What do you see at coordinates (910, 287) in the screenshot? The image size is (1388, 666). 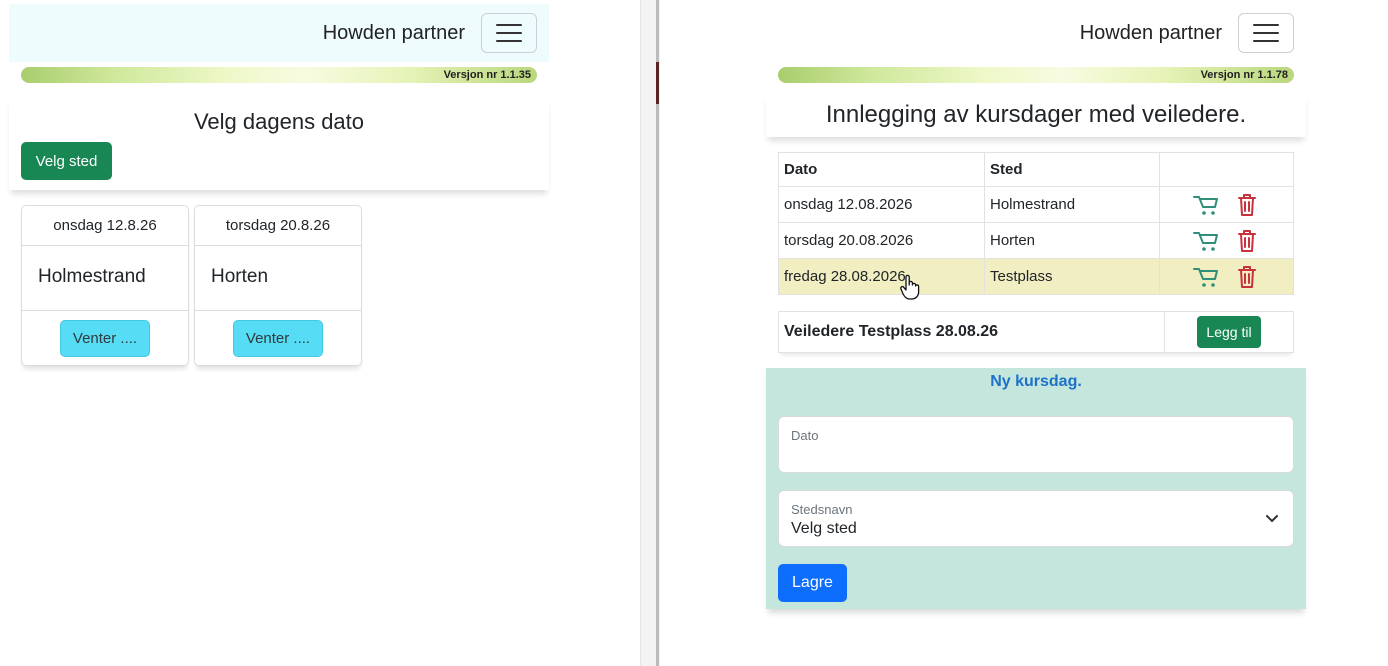 I see `hand-cursor-icon` at bounding box center [910, 287].